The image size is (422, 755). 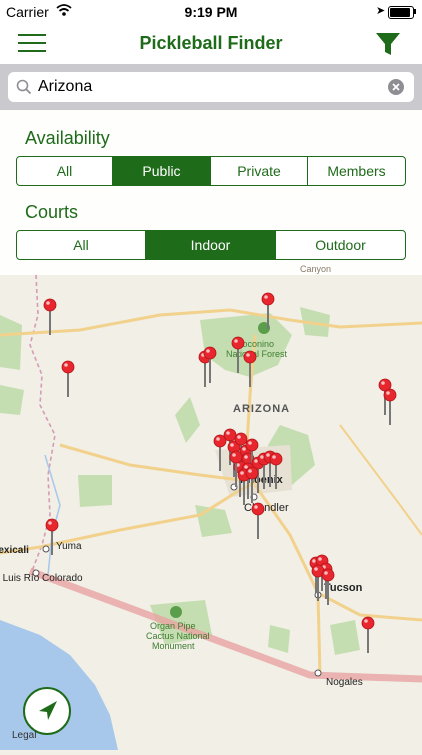 What do you see at coordinates (24, 735) in the screenshot?
I see `legal-link: Legal` at bounding box center [24, 735].